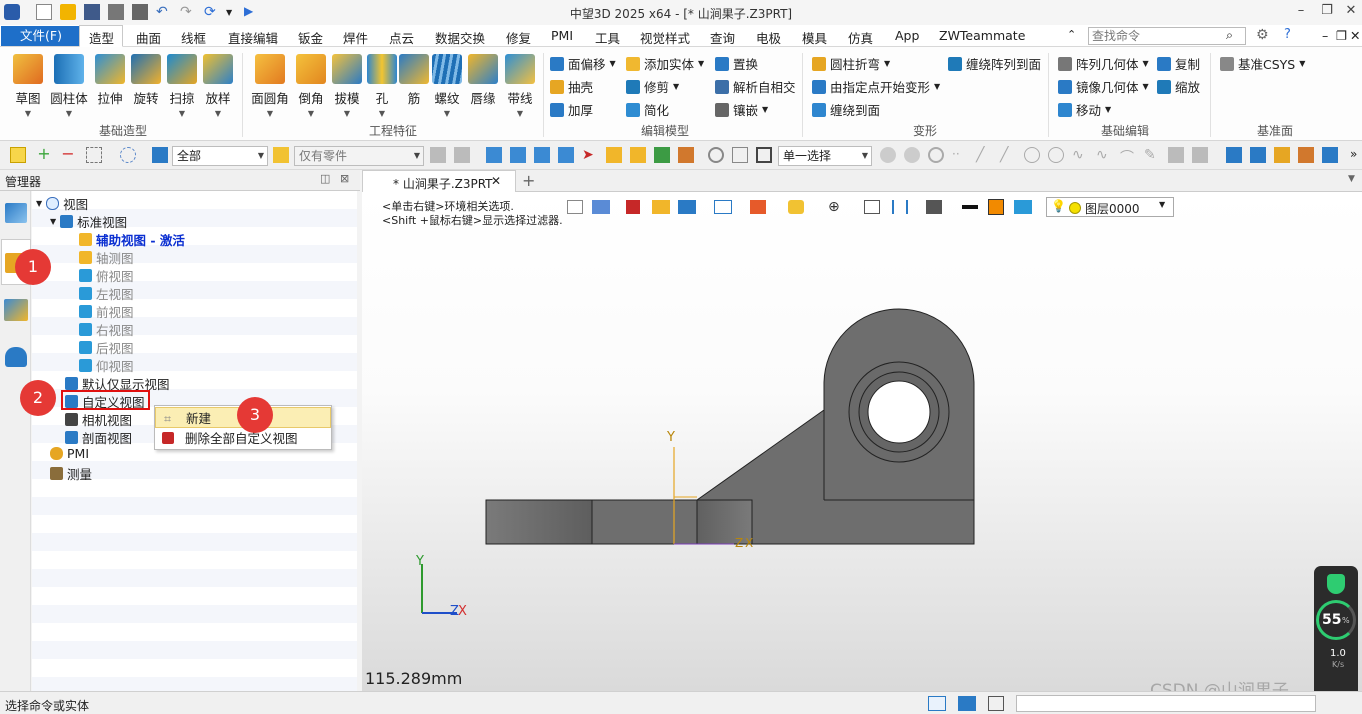  Describe the element at coordinates (243, 438) in the screenshot. I see `menu-item-delete-all: 删除全部自定义视图` at that location.